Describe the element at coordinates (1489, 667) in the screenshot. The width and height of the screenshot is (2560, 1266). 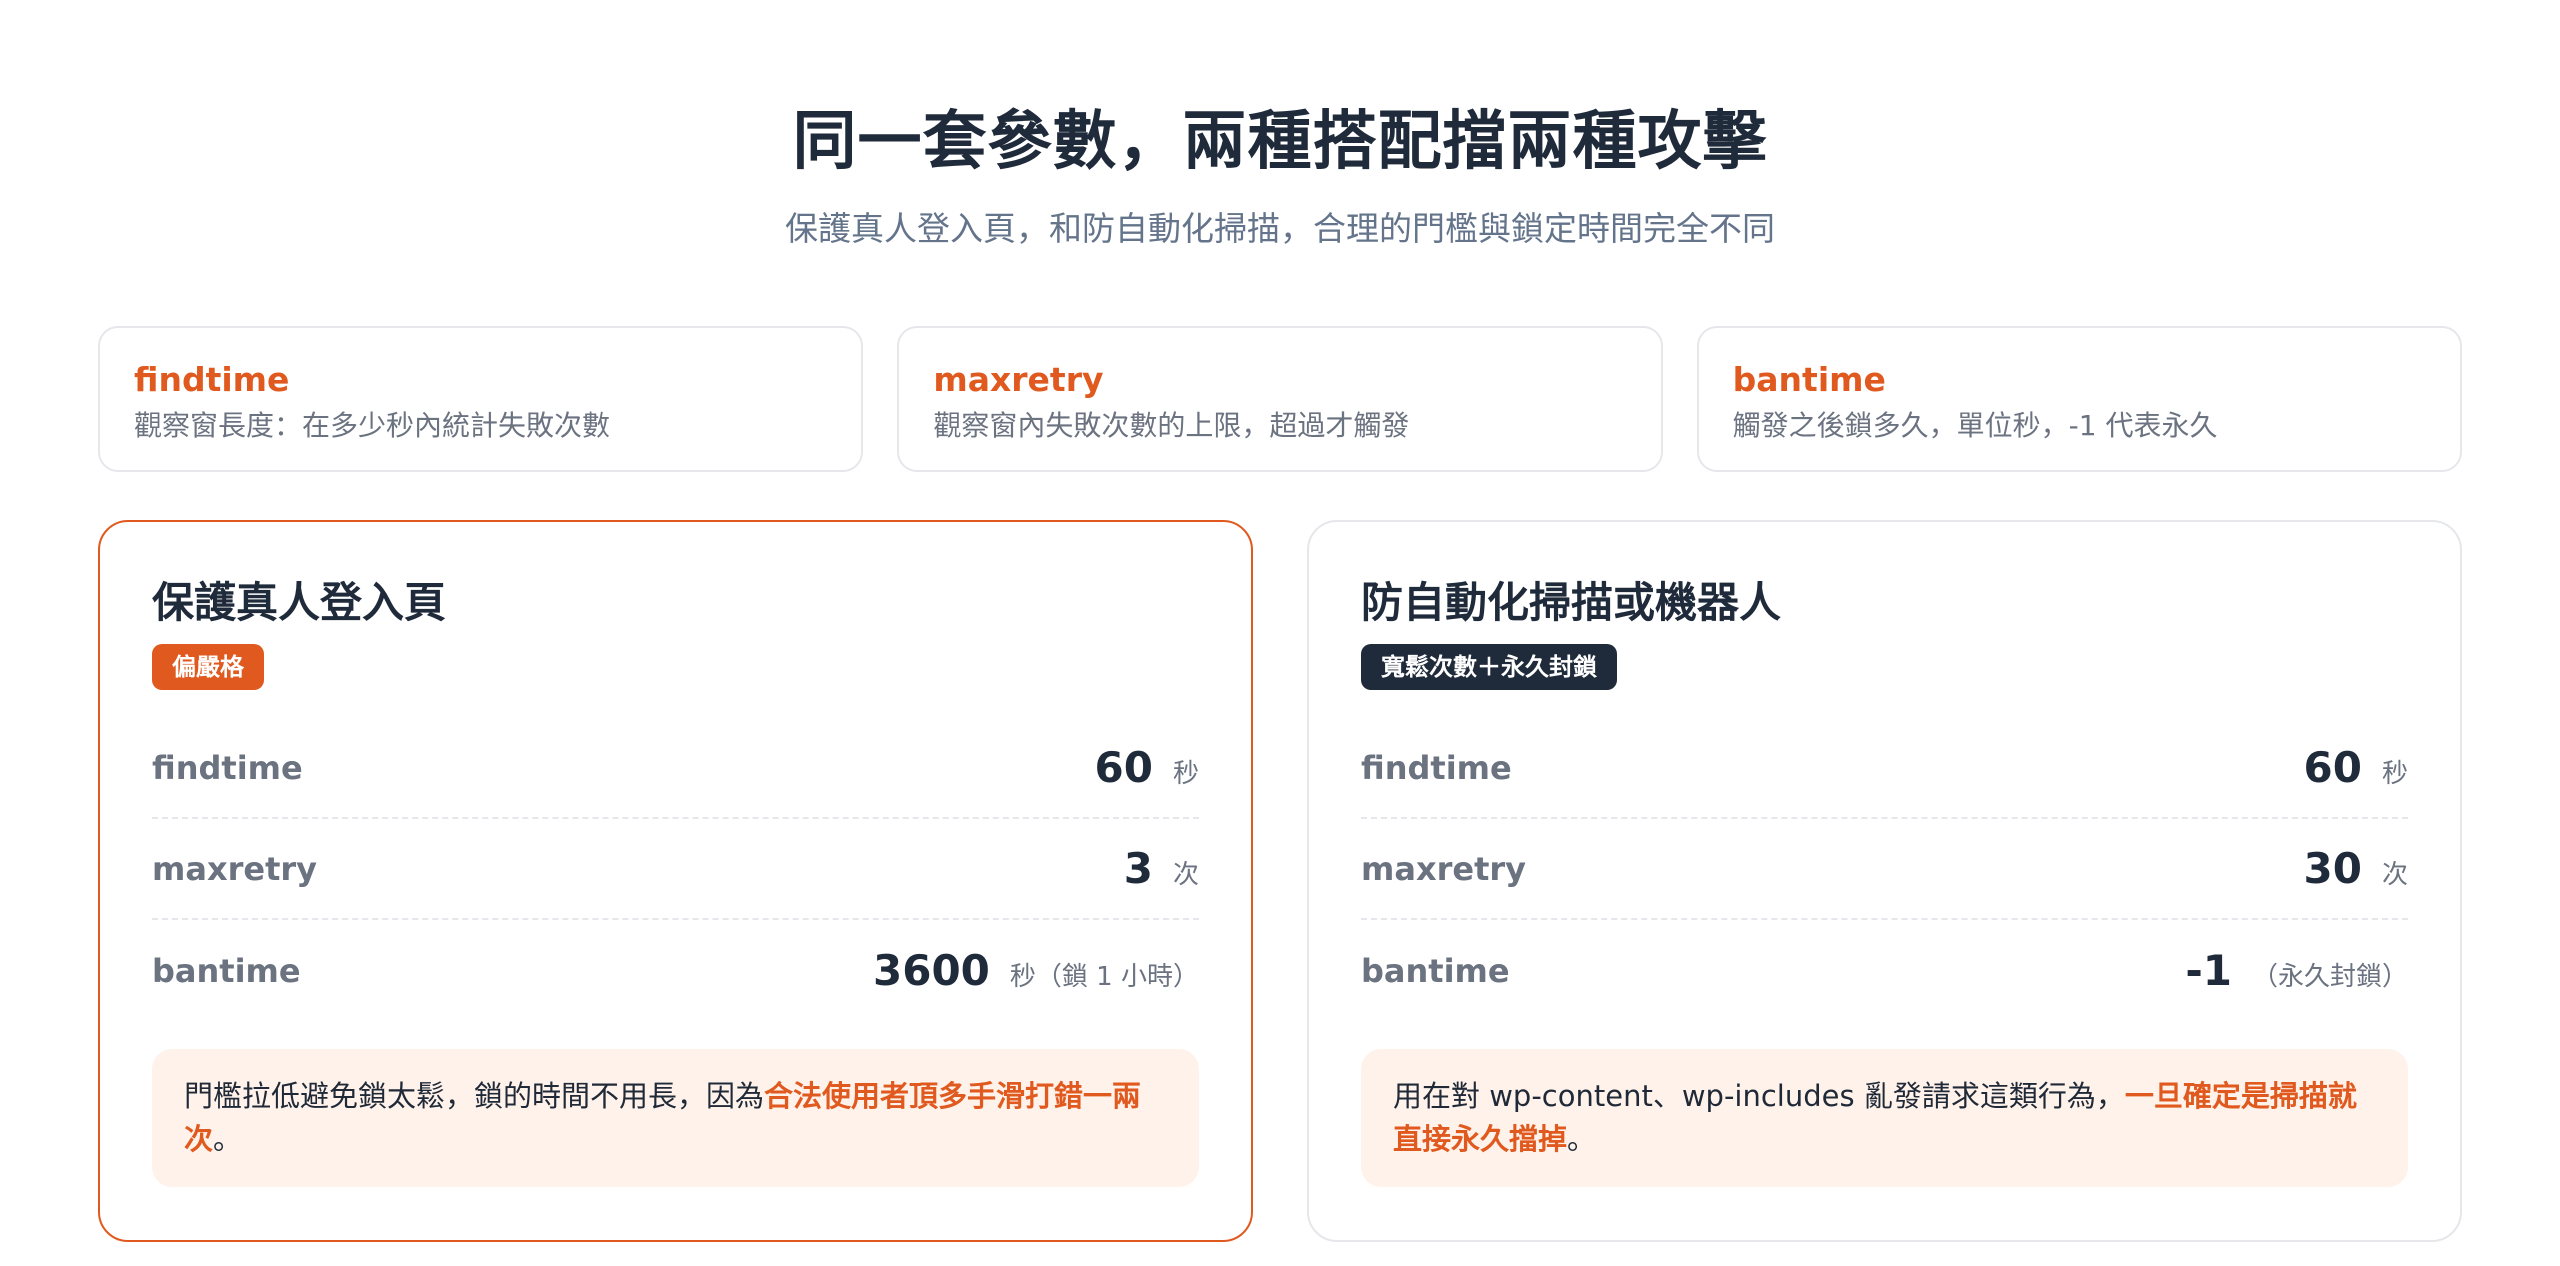
I see `permanent-ban-badge: 寬鬆次數＋永久封鎖` at that location.